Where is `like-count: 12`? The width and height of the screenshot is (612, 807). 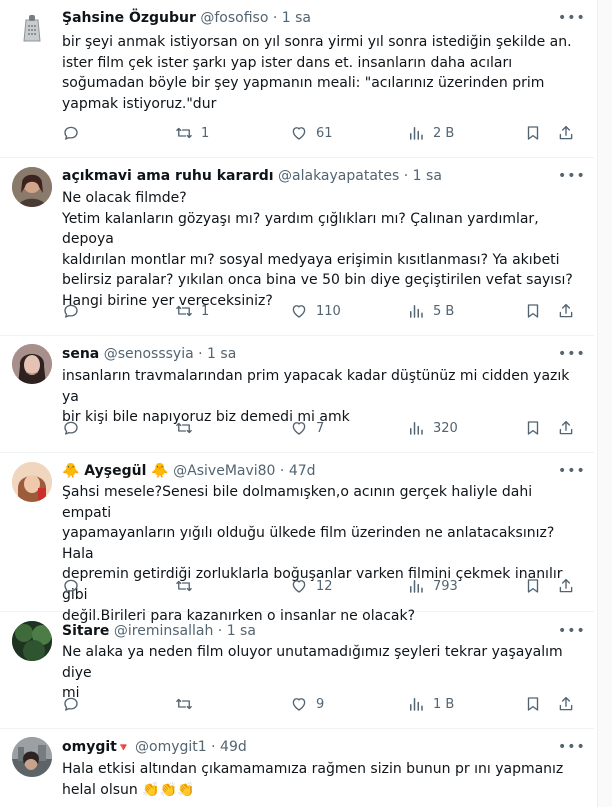
like-count: 12 is located at coordinates (324, 586).